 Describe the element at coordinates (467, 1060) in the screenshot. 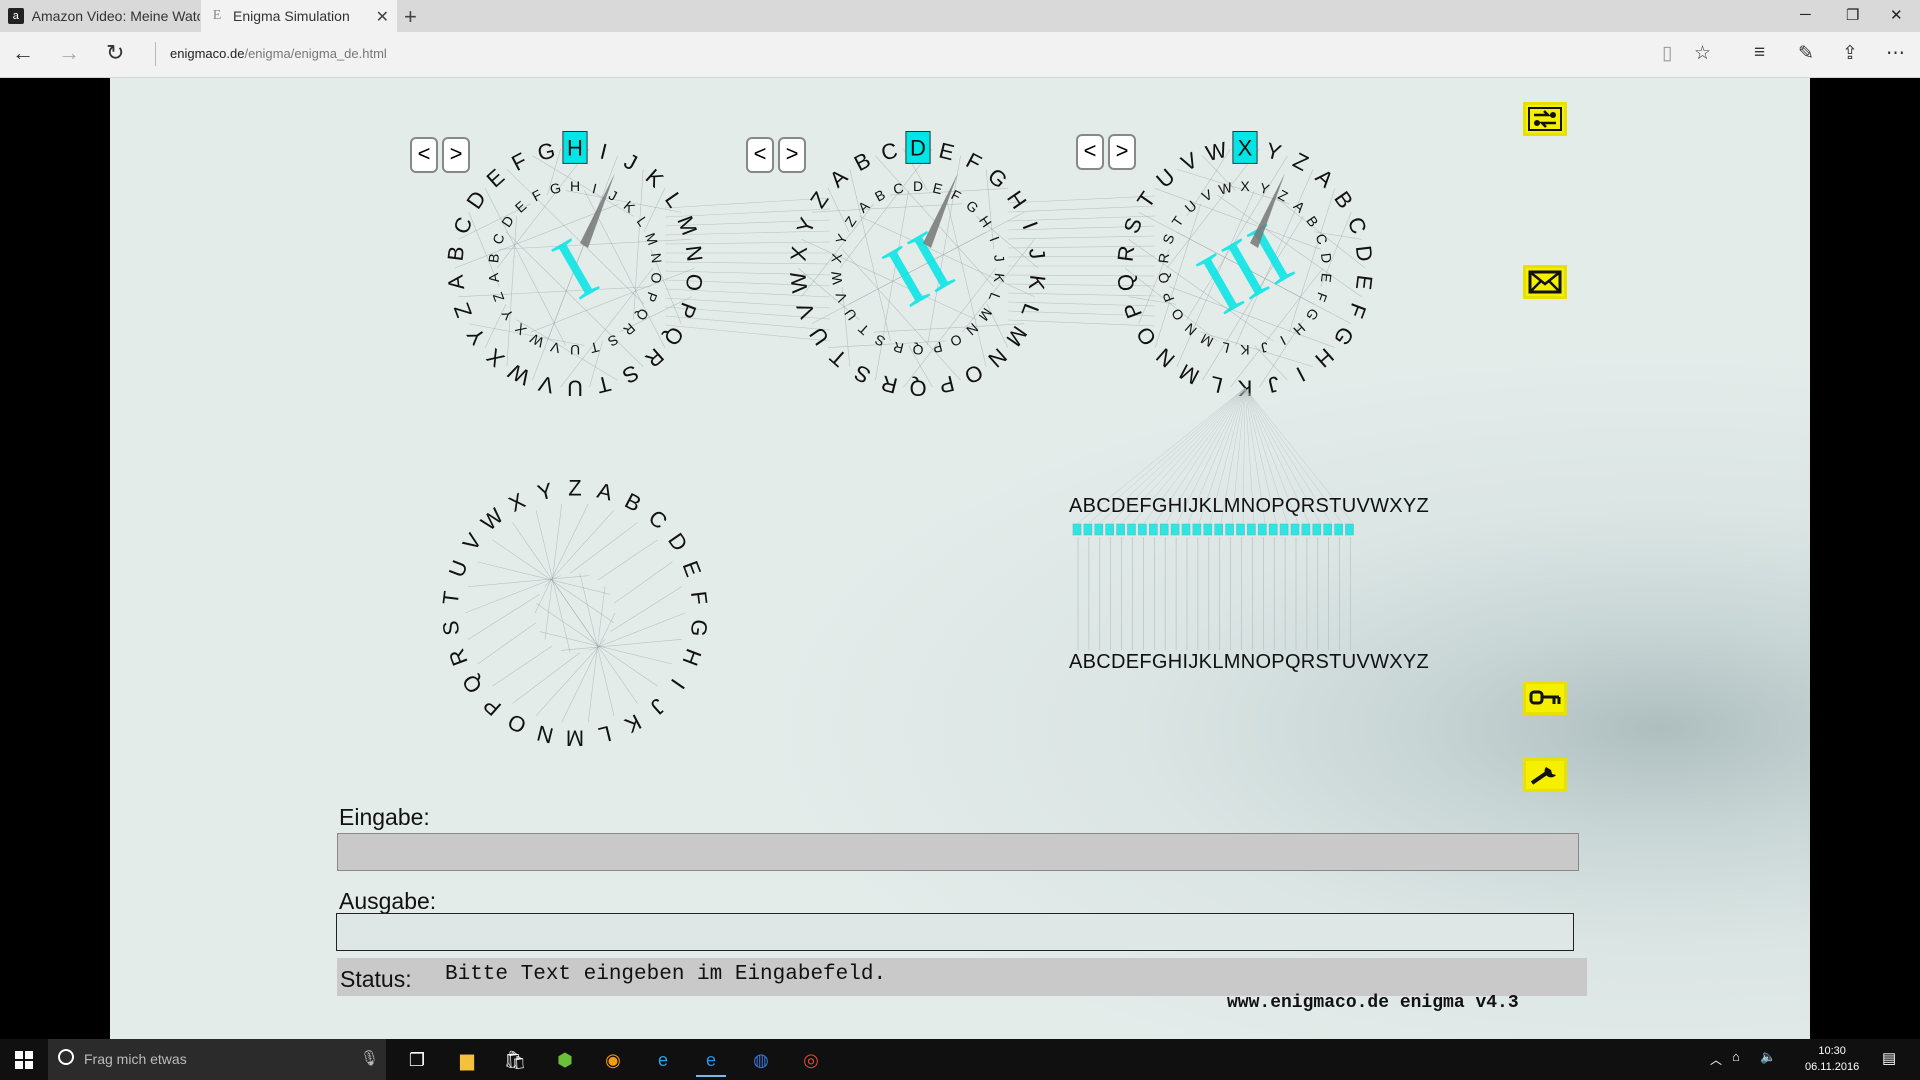

I see `file-explorer-icon: ▆` at that location.